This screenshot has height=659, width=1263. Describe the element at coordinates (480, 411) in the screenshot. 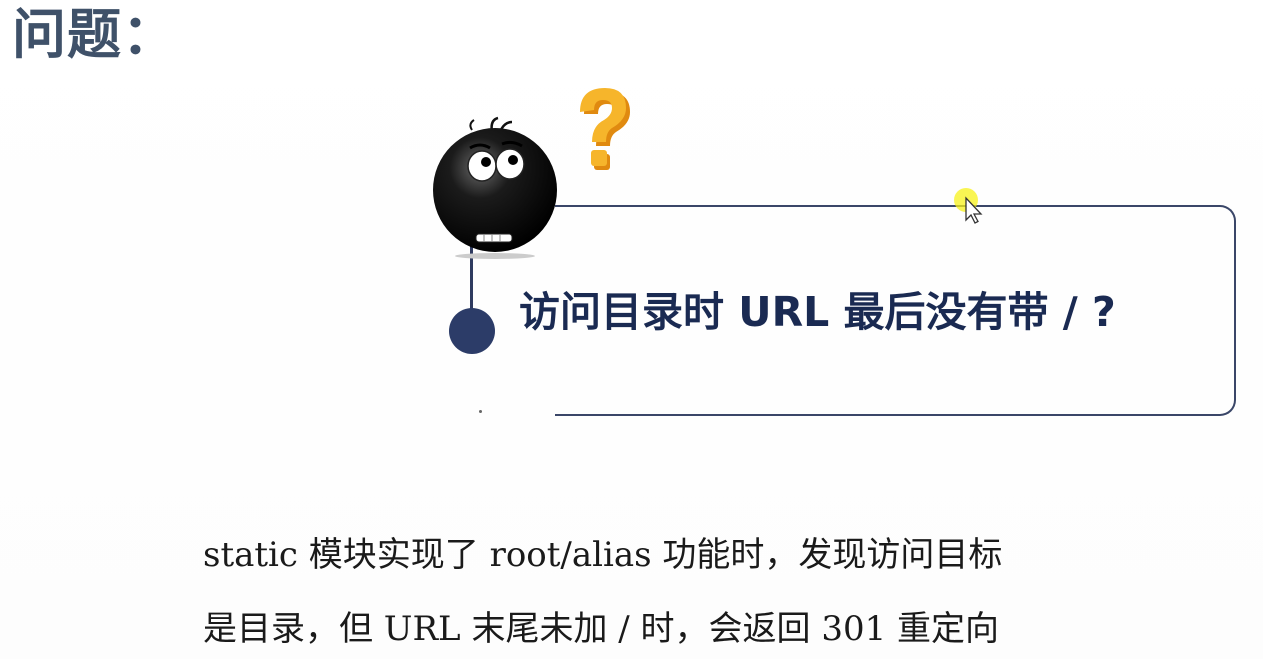

I see `stray-dot` at that location.